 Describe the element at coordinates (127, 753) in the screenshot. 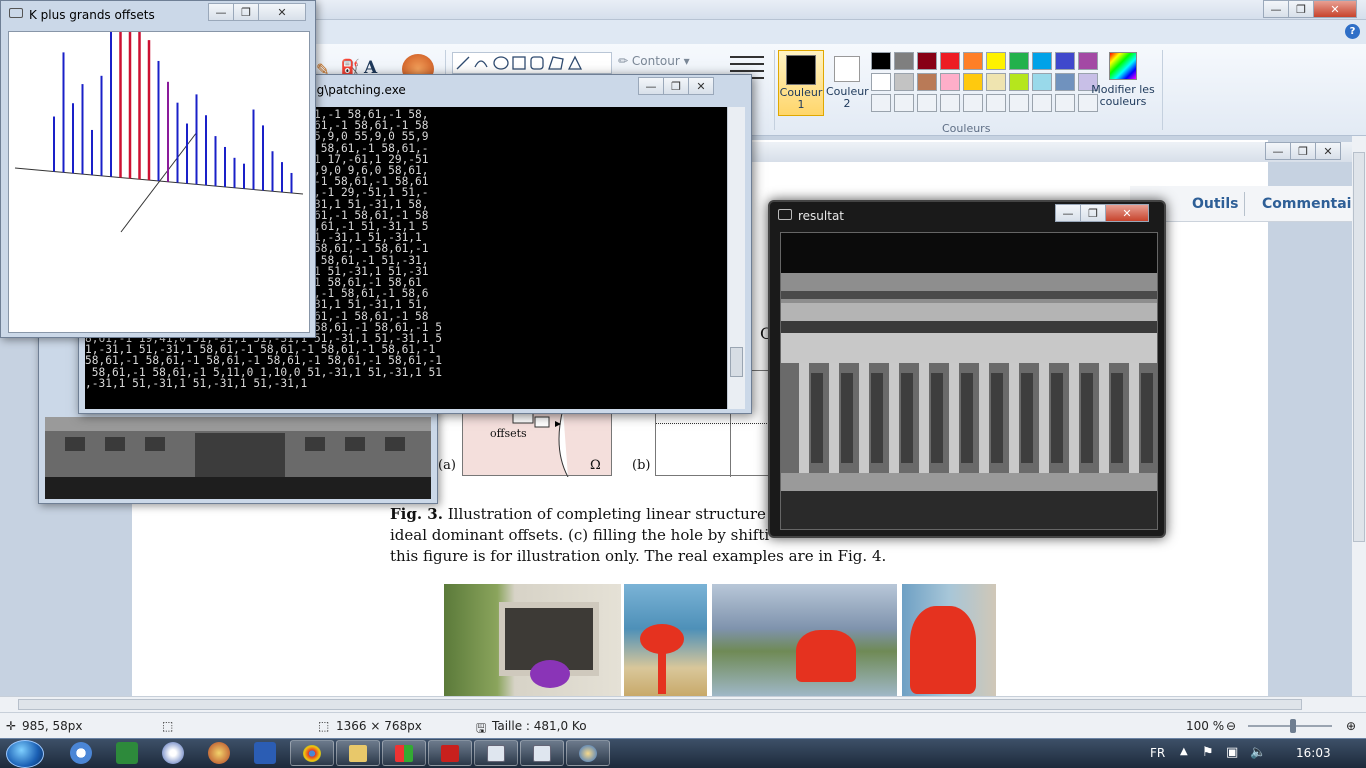

I see `app-icon-green` at that location.